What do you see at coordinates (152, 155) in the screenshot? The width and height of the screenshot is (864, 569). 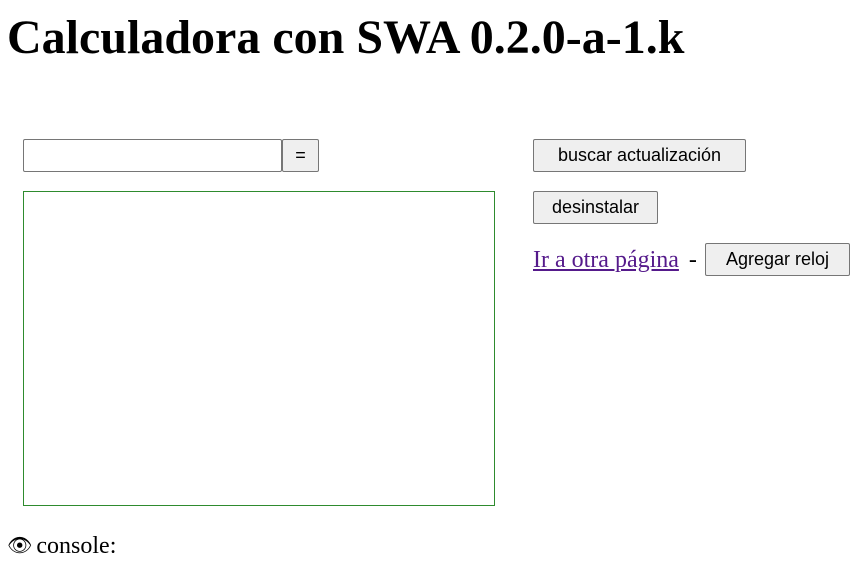 I see `expression-input` at bounding box center [152, 155].